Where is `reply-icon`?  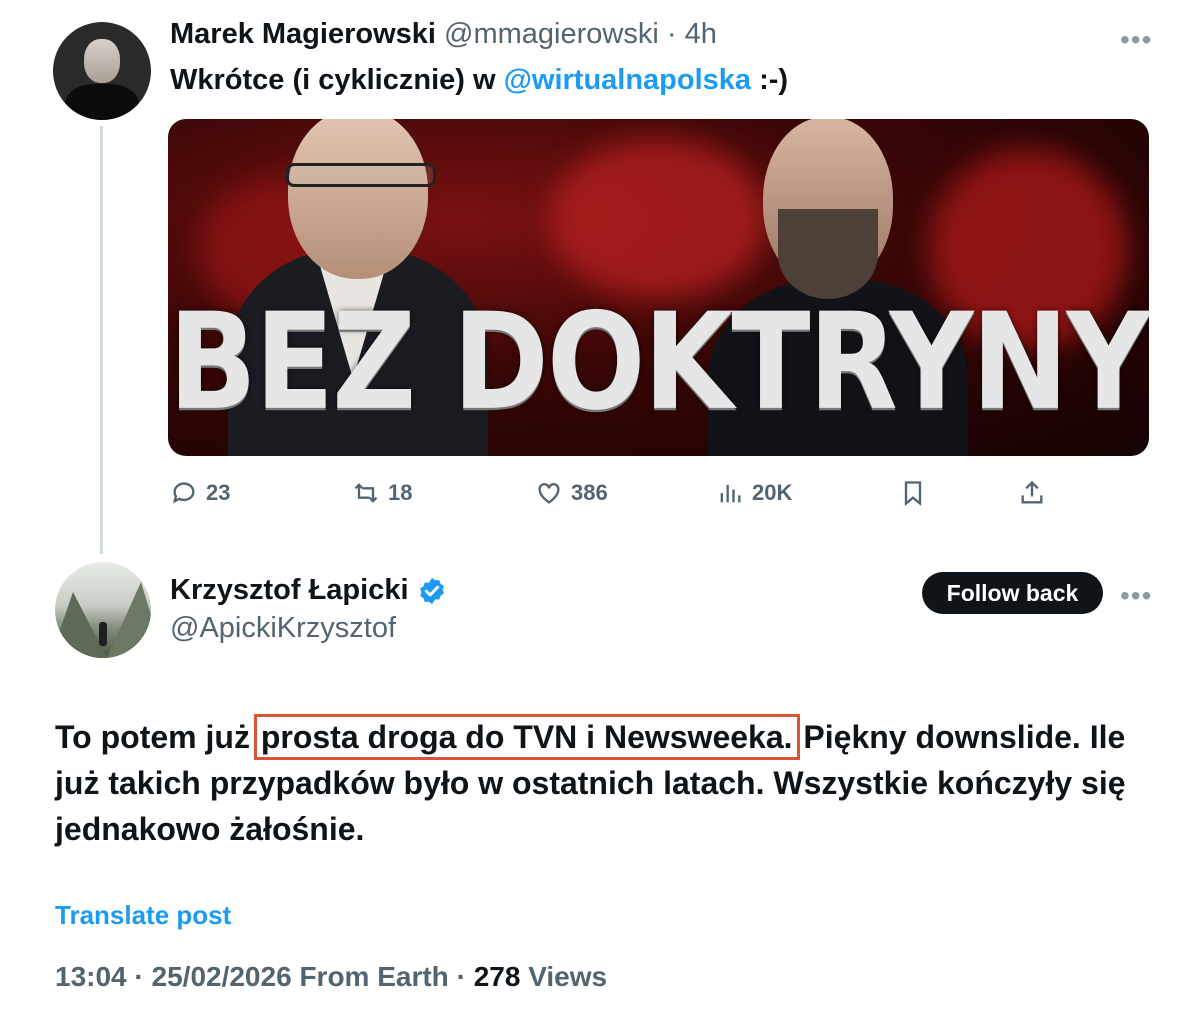
reply-icon is located at coordinates (183, 493).